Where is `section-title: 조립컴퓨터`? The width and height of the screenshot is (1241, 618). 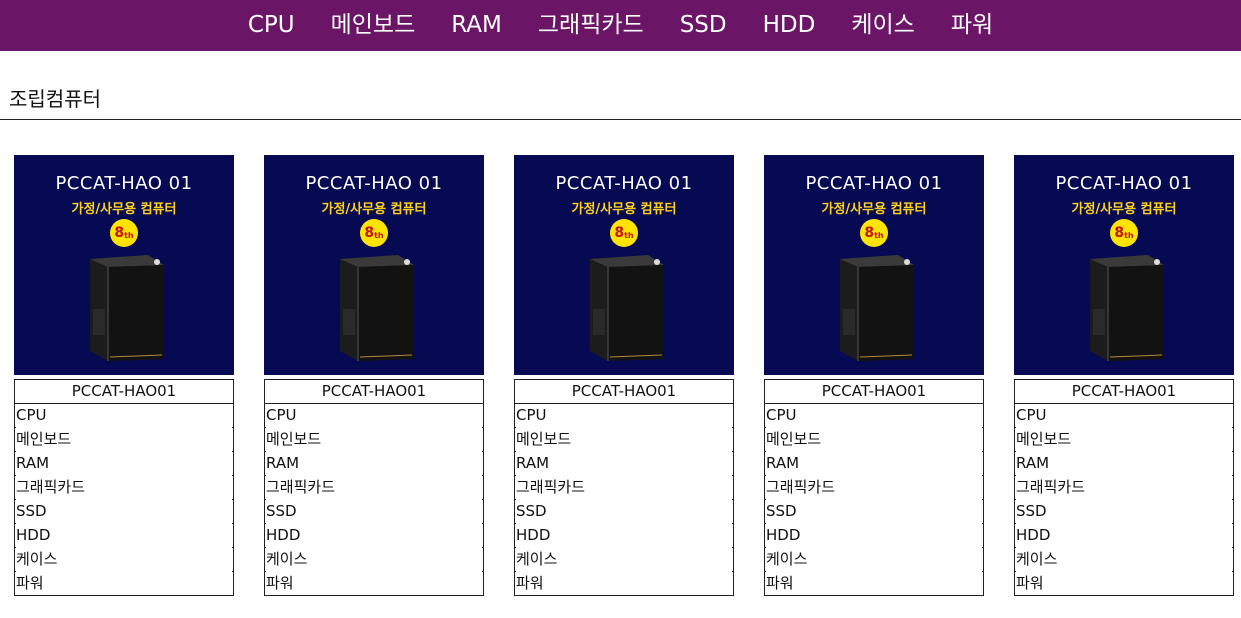 section-title: 조립컴퓨터 is located at coordinates (55, 99).